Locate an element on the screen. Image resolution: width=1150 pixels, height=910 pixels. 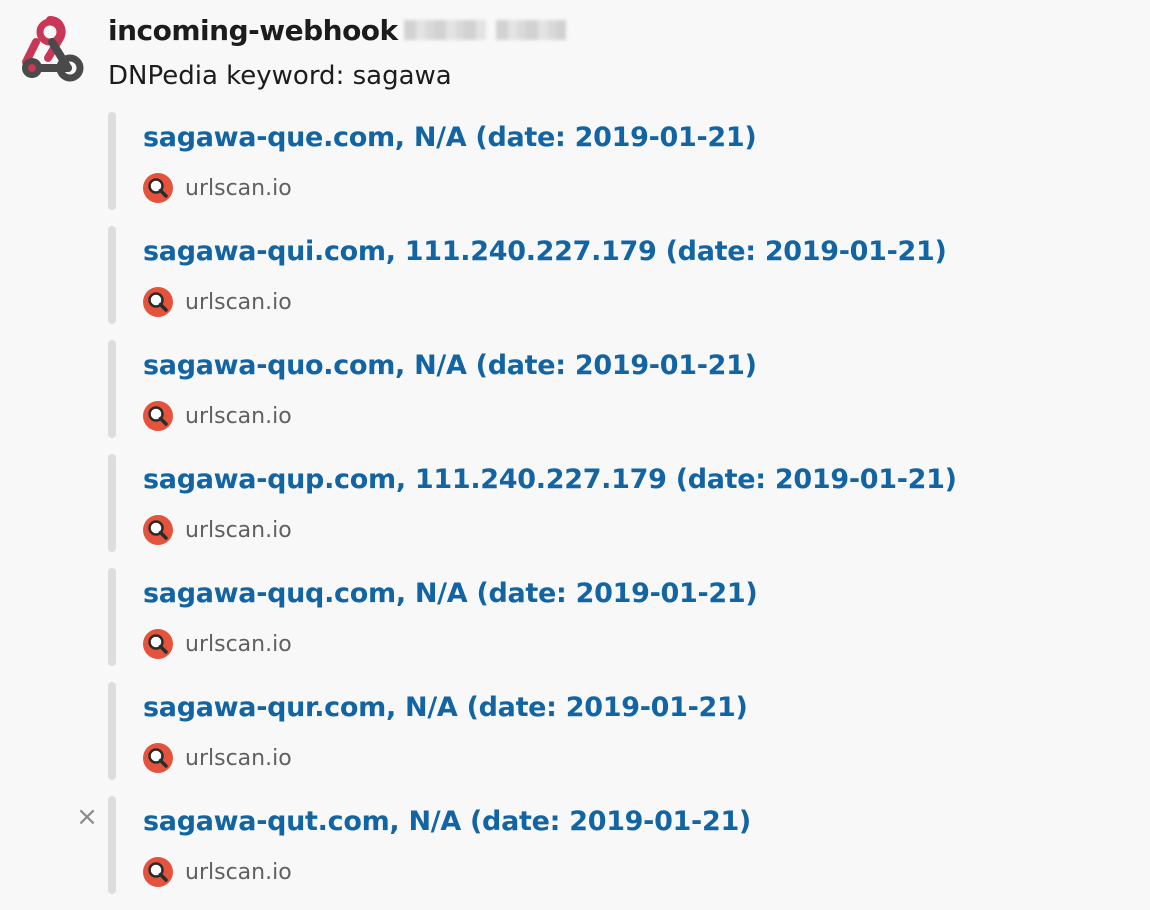
attachment-title-link: sagawa-quo.com, N/A (date: 2019-01-21) is located at coordinates (450, 366).